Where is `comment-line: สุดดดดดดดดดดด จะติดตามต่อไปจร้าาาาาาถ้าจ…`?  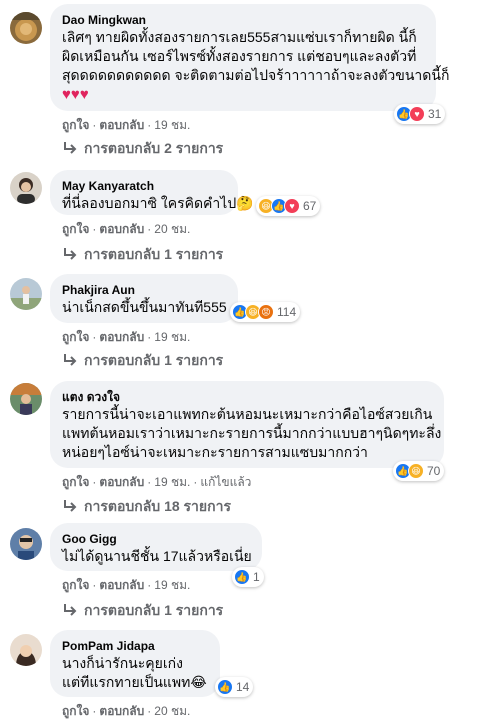 comment-line: สุดดดดดดดดดดด จะติดตามต่อไปจร้าาาาาาถ้าจ… is located at coordinates (256, 75).